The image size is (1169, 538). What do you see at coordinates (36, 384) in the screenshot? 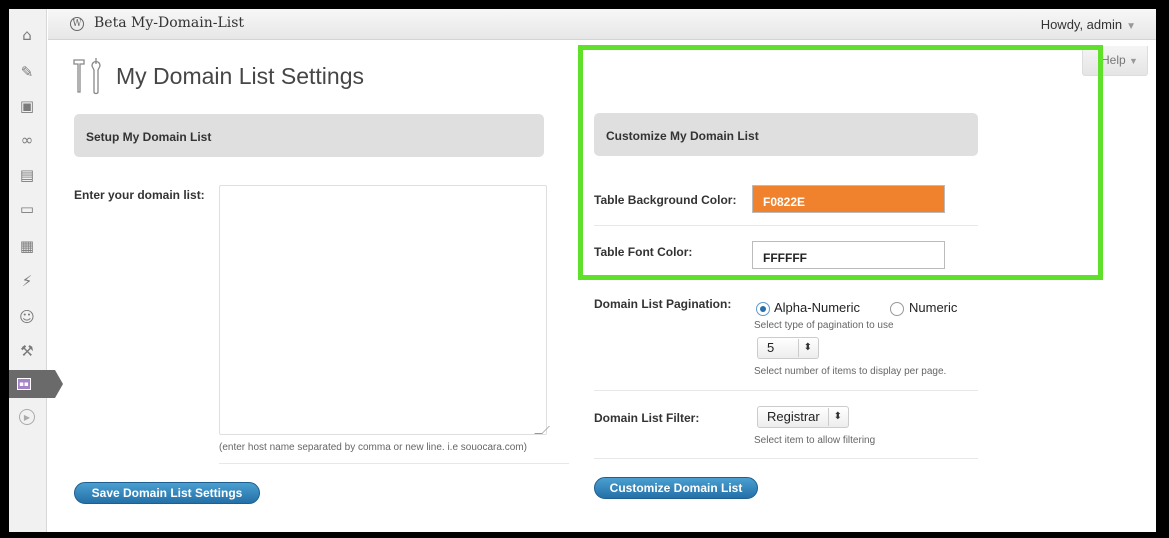
I see `plugin-page-icon: ▪▪` at bounding box center [36, 384].